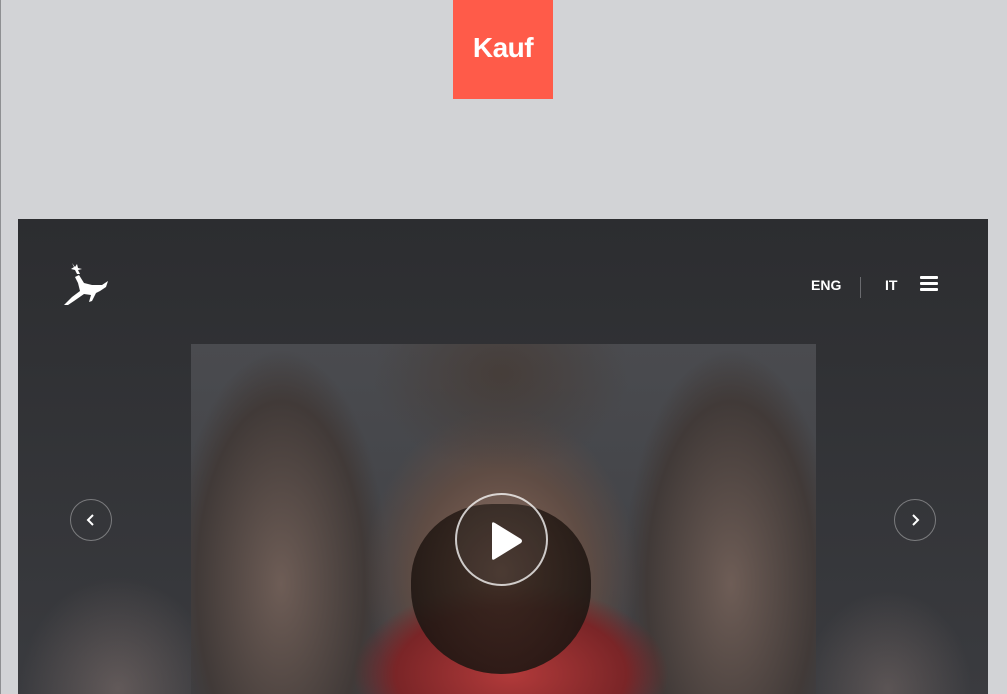 The image size is (1007, 694). Describe the element at coordinates (0, 347) in the screenshot. I see `page-left-border` at that location.